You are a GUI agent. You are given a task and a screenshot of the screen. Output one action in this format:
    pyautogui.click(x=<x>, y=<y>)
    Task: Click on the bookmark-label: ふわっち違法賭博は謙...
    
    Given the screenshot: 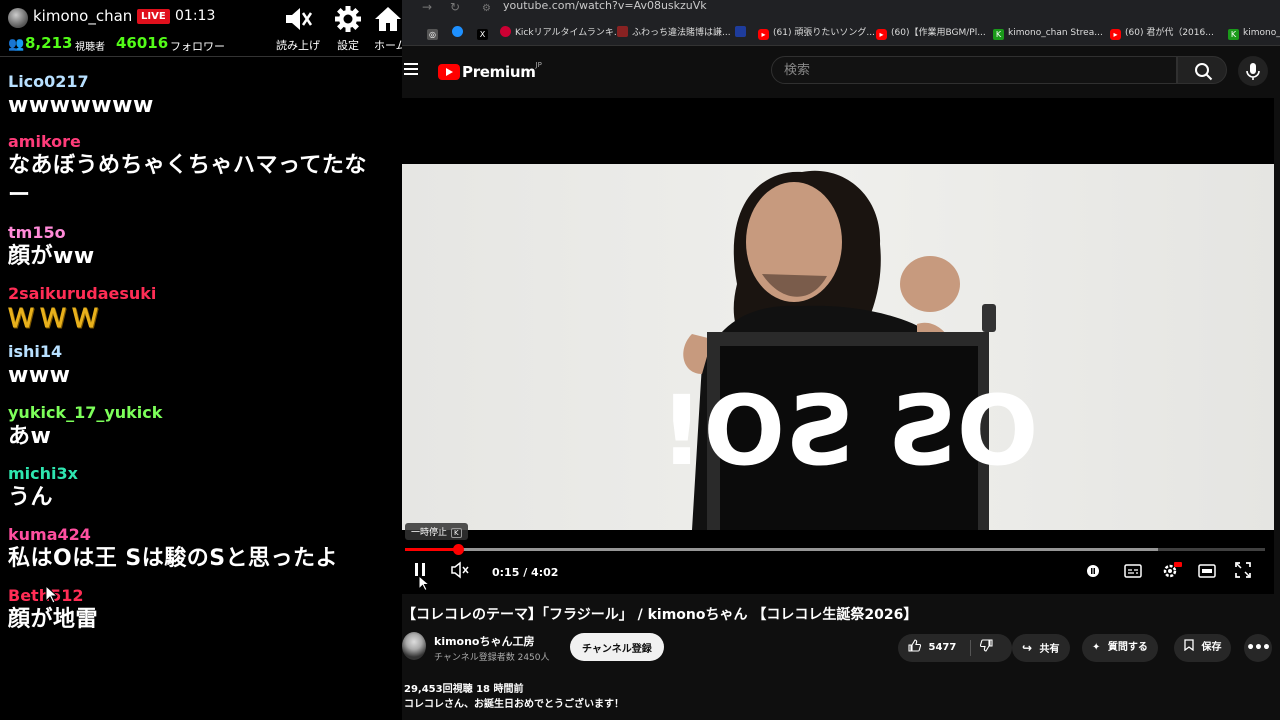 What is the action you would take?
    pyautogui.click(x=681, y=33)
    